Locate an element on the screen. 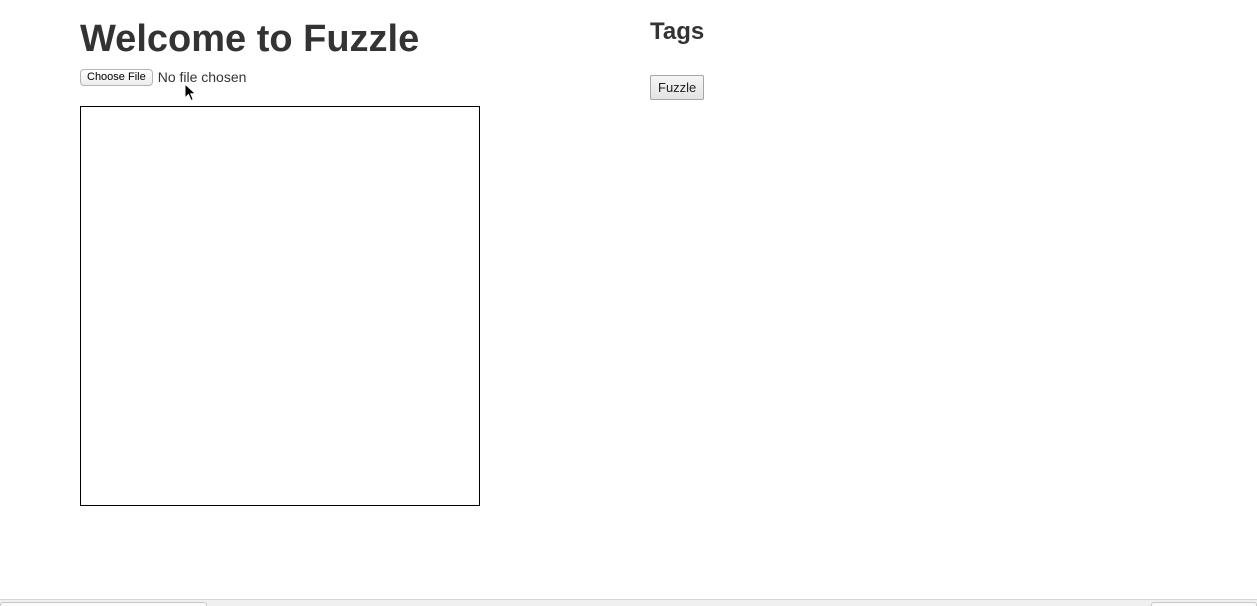 The width and height of the screenshot is (1257, 606). mouse-pointer-icon is located at coordinates (190, 92).